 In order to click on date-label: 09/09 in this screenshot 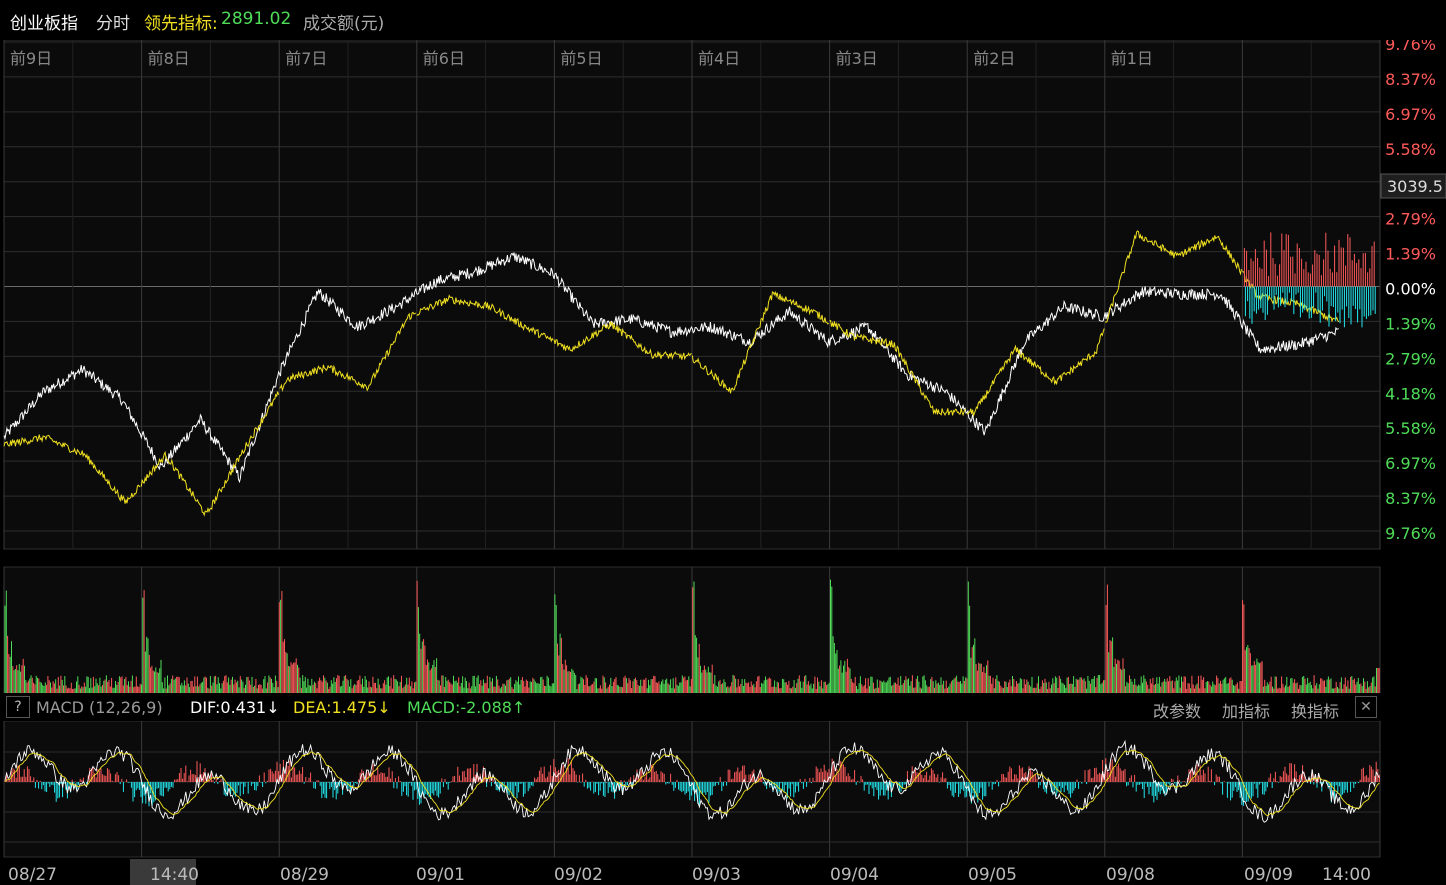, I will do `click(1268, 875)`.